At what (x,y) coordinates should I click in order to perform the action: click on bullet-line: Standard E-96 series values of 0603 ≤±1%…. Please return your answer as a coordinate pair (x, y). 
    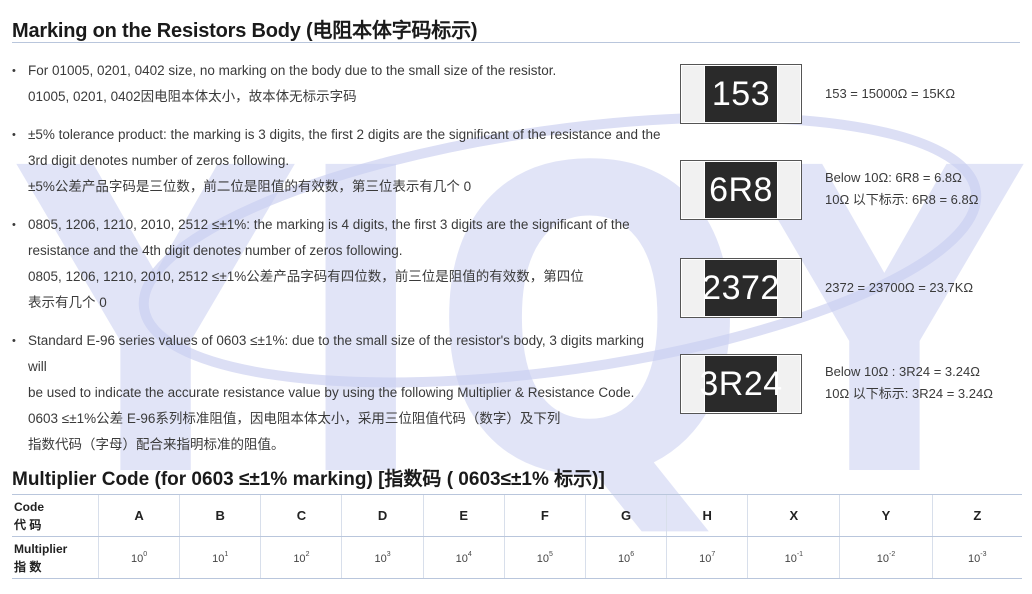
    Looking at the image, I should click on (336, 353).